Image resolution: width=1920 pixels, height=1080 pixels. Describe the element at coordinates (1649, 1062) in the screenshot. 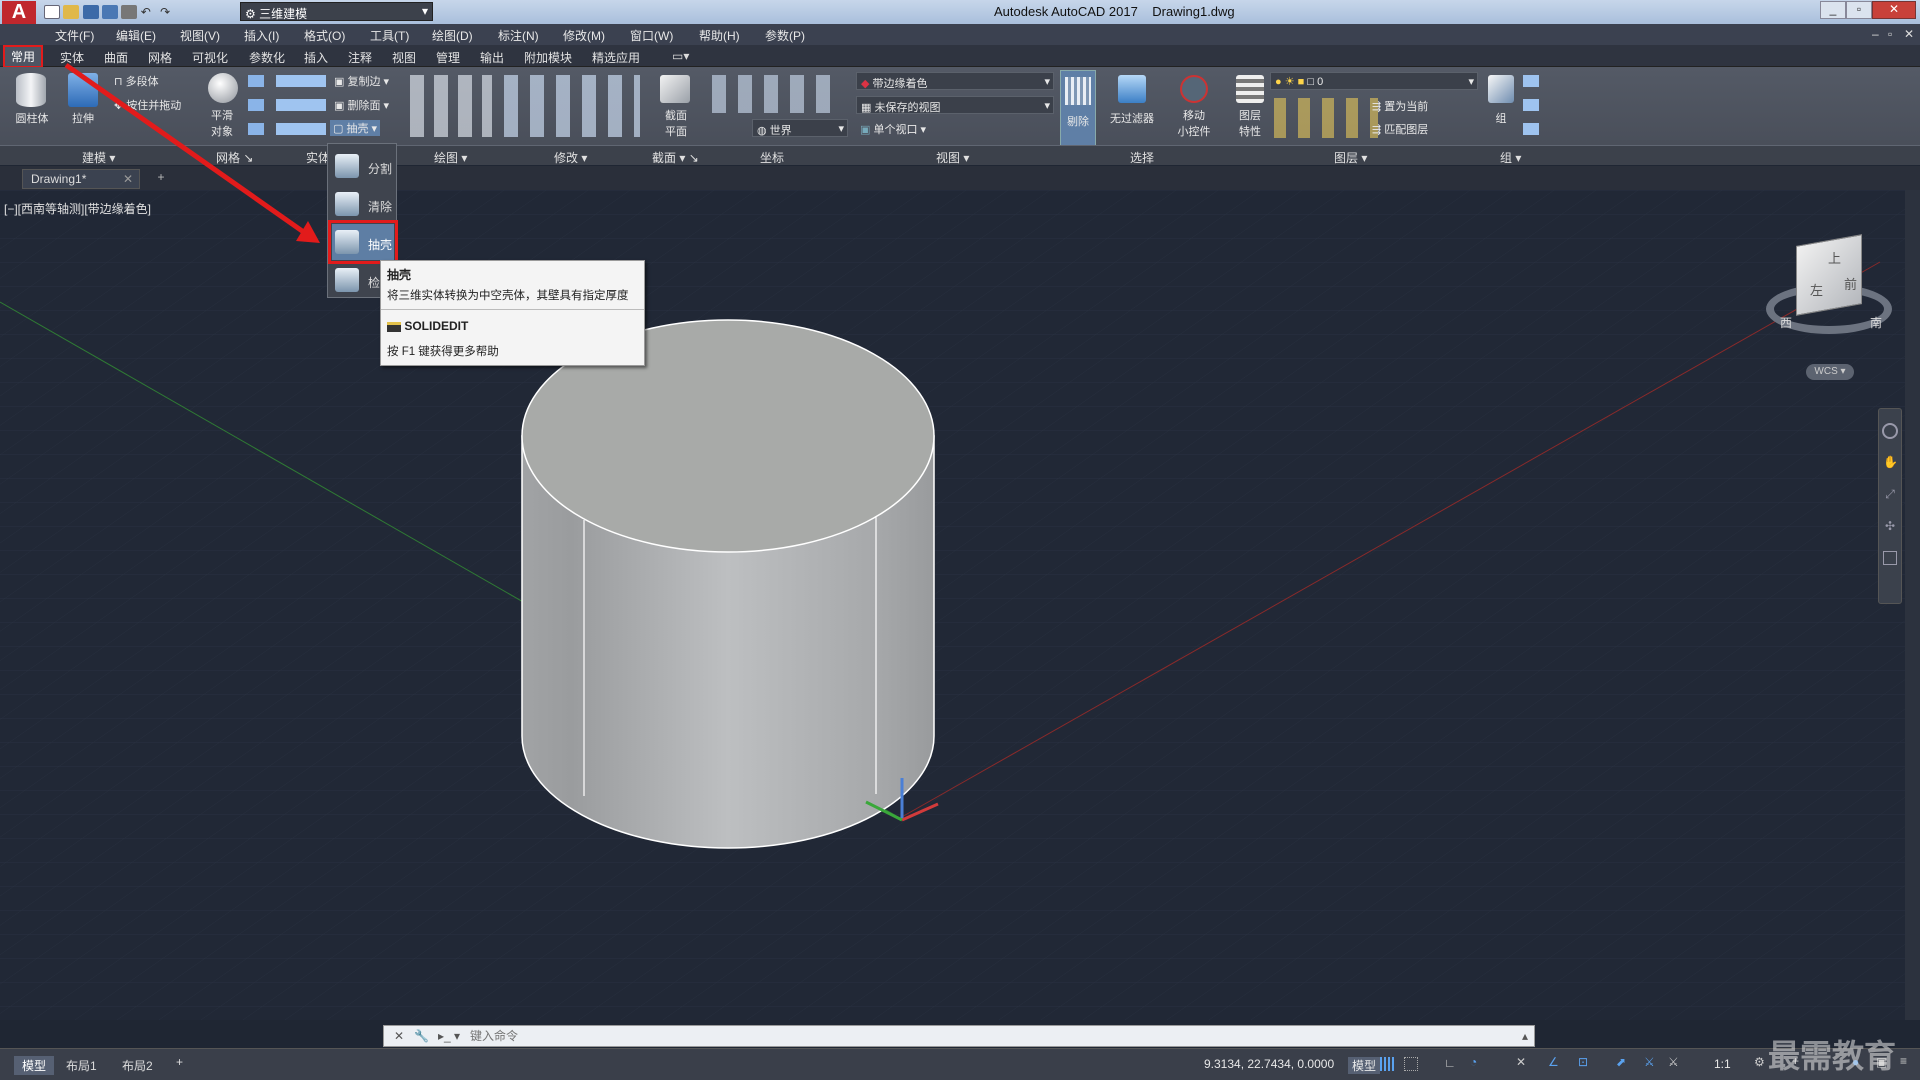

I see `annotation-visibility-icon: ⚔` at that location.